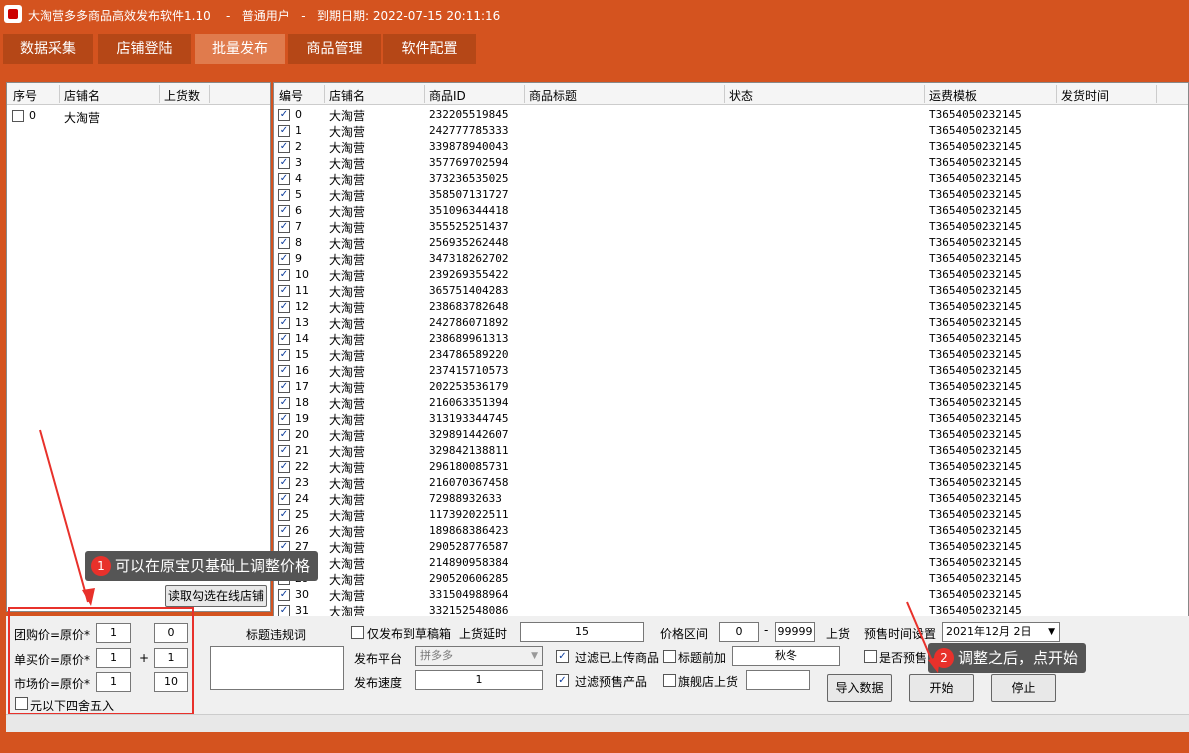 This screenshot has width=1189, height=753. I want to click on annotation-1-arrowhead, so click(88, 597).